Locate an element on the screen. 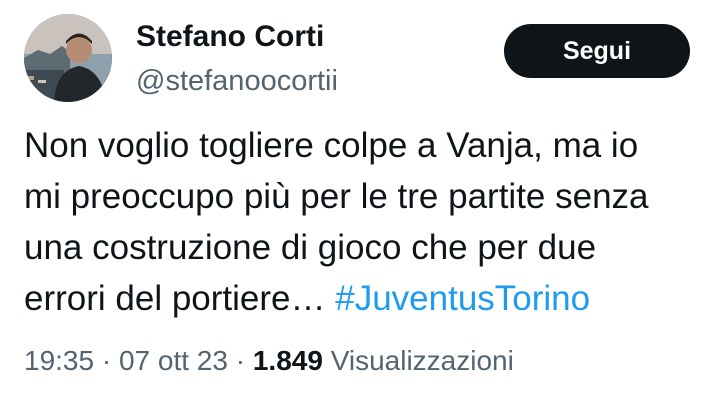  author-display-name: Stefano Corti is located at coordinates (237, 37).